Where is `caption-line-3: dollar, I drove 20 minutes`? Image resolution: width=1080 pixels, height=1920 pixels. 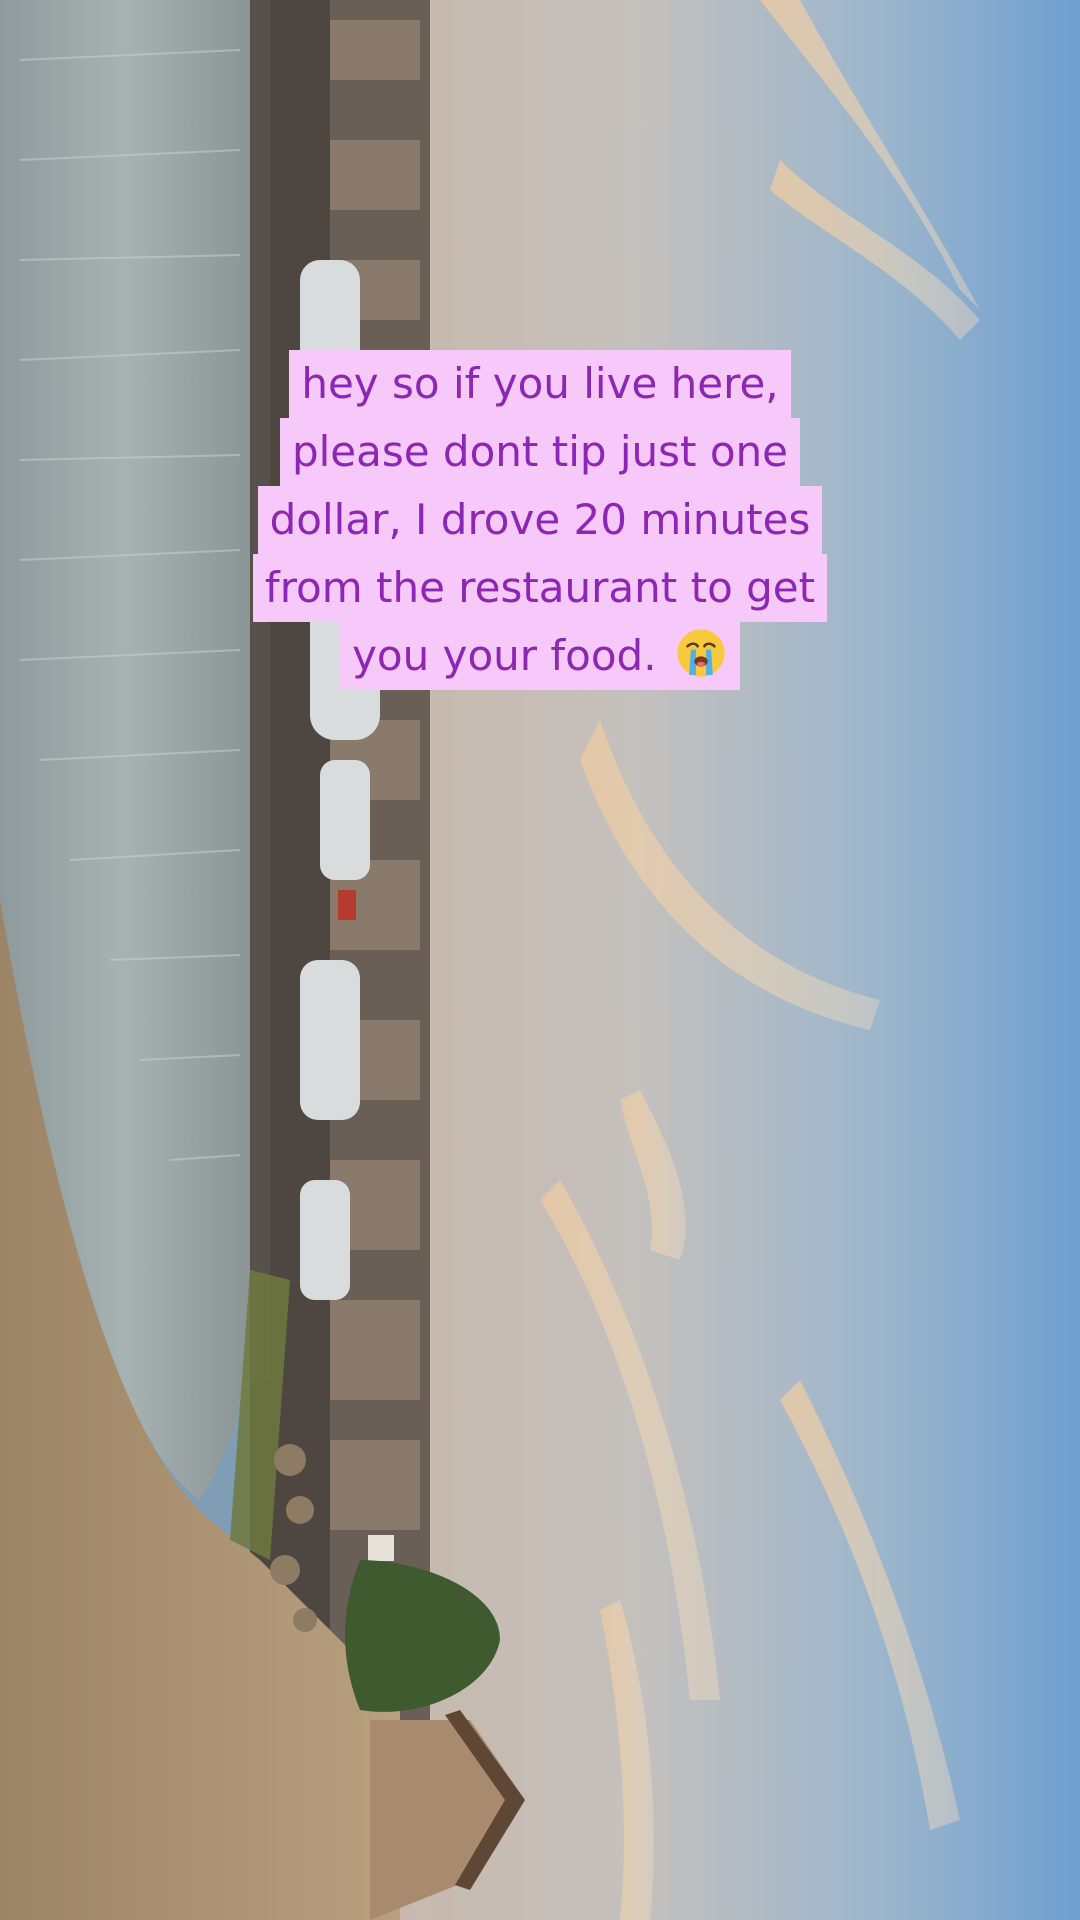
caption-line-3: dollar, I drove 20 minutes is located at coordinates (540, 520).